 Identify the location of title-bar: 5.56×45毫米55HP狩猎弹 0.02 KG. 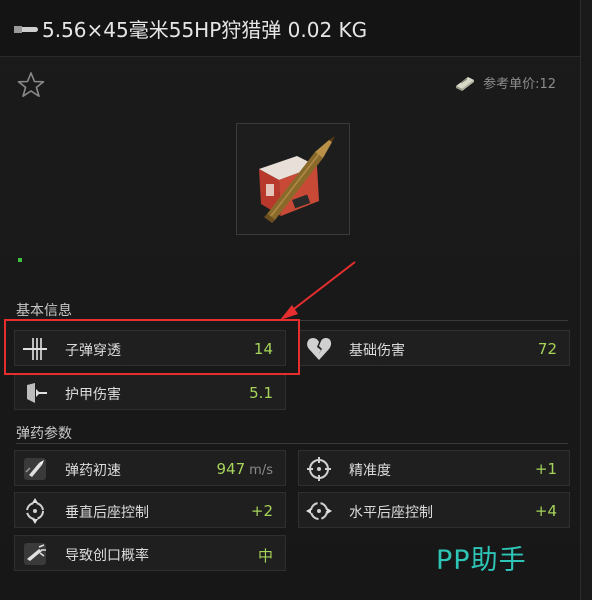
(290, 28).